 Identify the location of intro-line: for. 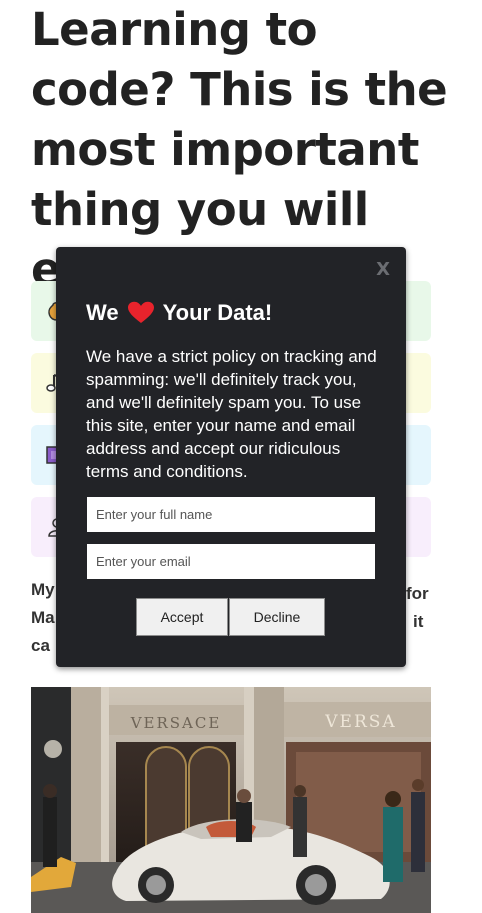
(417, 593).